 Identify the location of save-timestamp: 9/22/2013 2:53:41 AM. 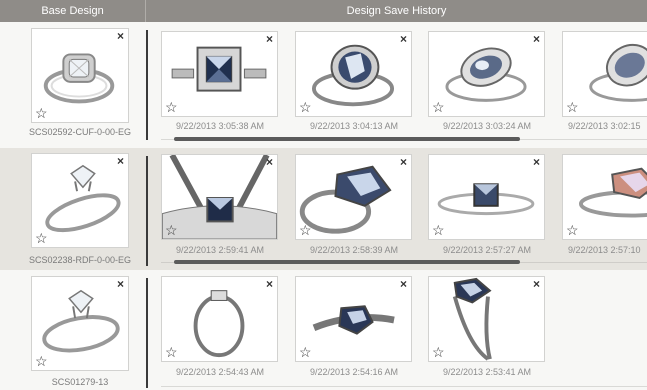
(487, 372).